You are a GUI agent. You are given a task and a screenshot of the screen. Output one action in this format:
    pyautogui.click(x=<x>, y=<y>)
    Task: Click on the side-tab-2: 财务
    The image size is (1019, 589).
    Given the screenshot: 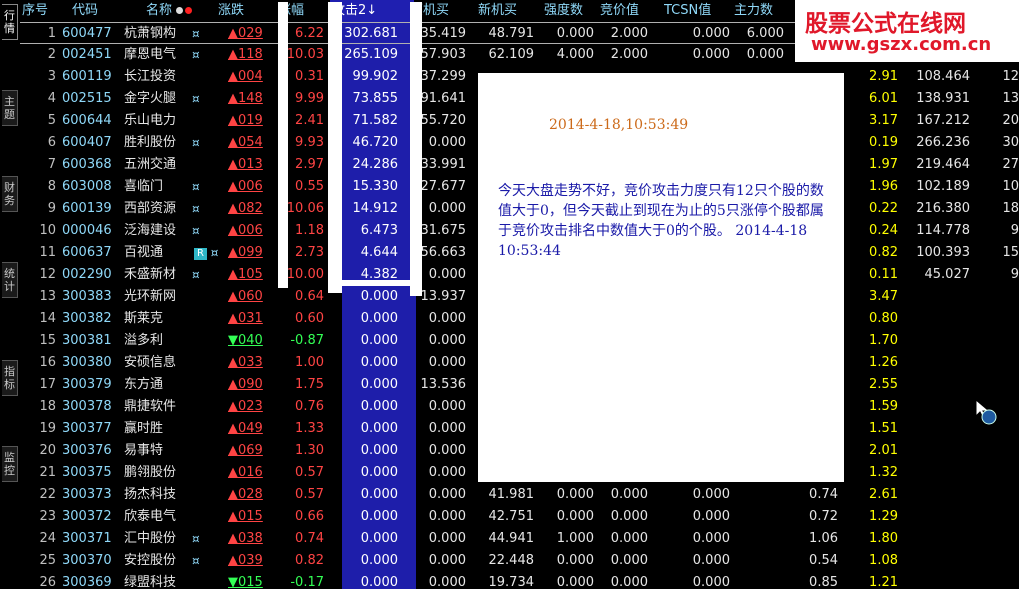 What is the action you would take?
    pyautogui.click(x=10, y=194)
    